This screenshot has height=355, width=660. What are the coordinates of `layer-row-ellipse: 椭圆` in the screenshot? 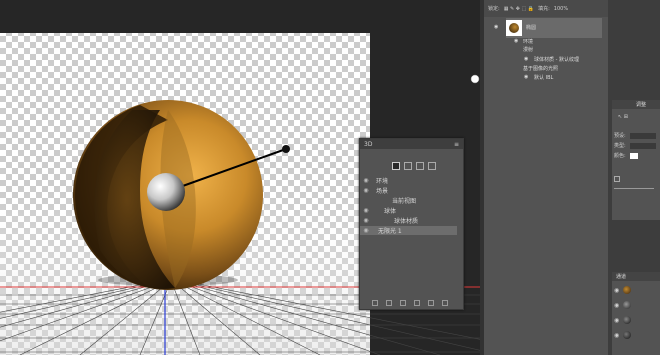 It's located at (554, 28).